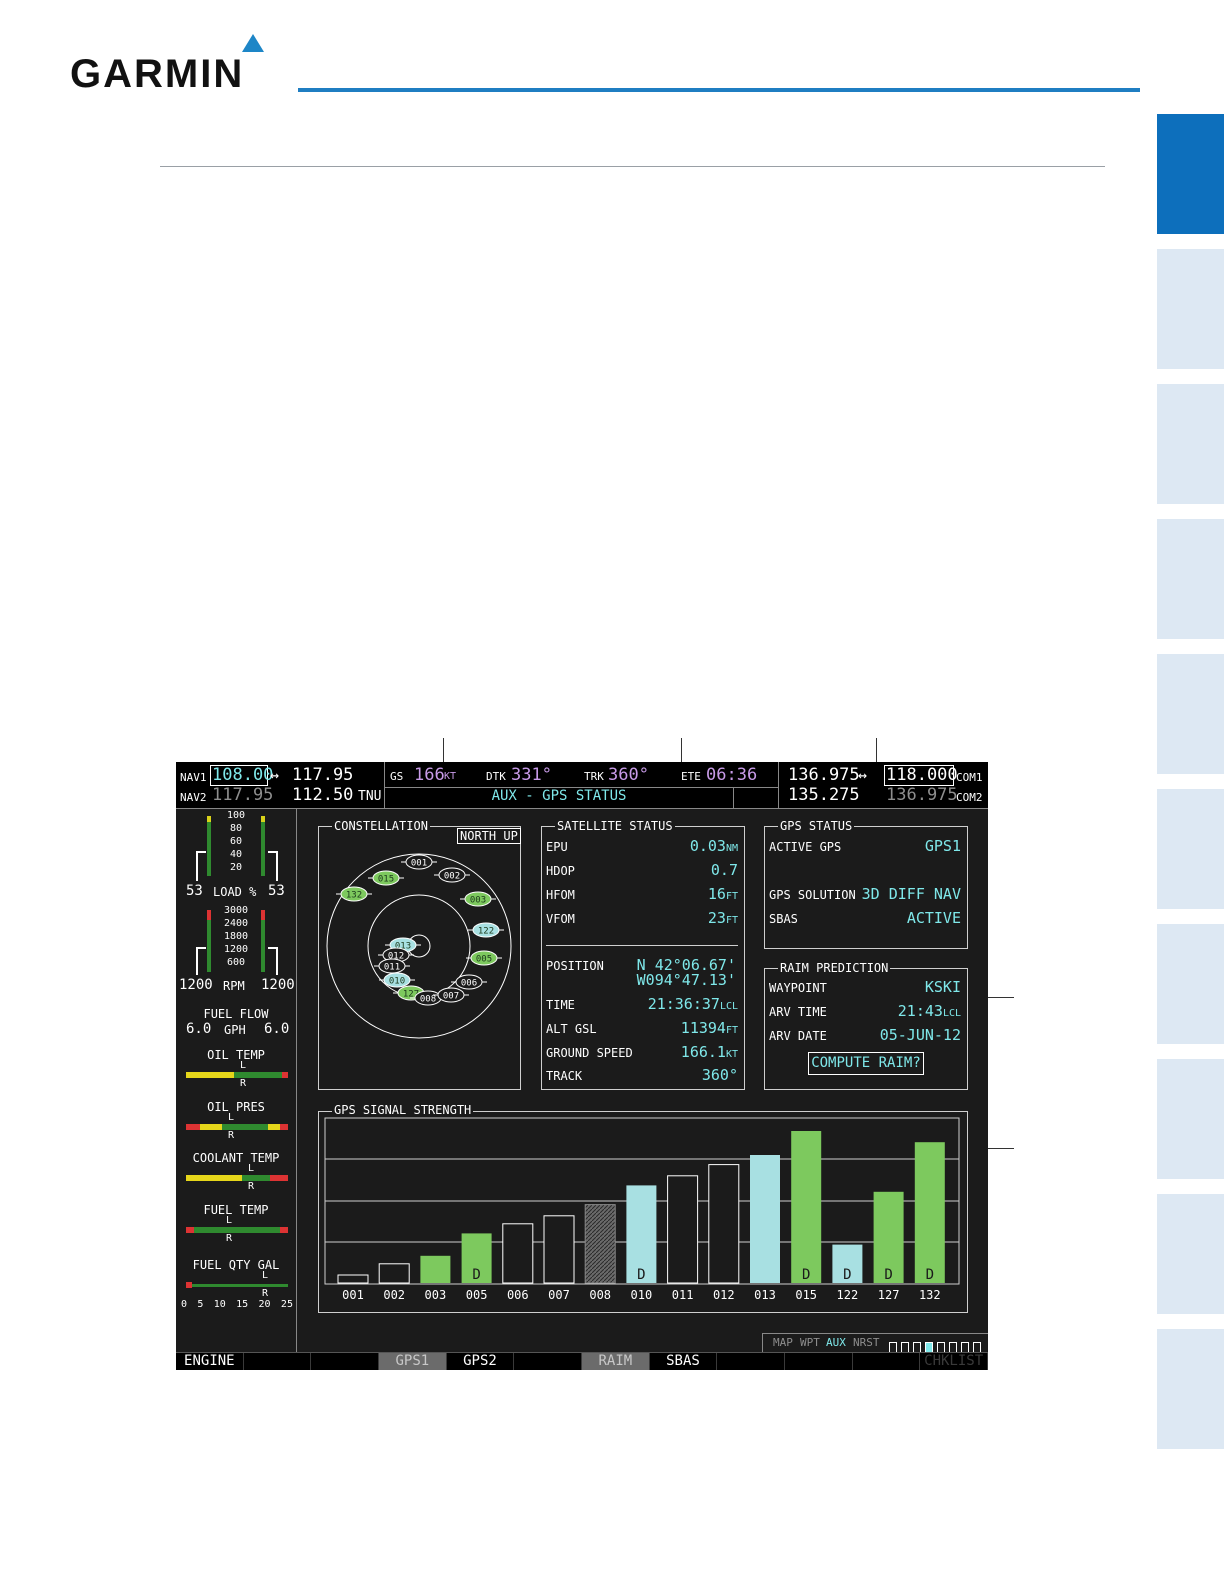  I want to click on softkey-sbas: SBAS, so click(684, 1361).